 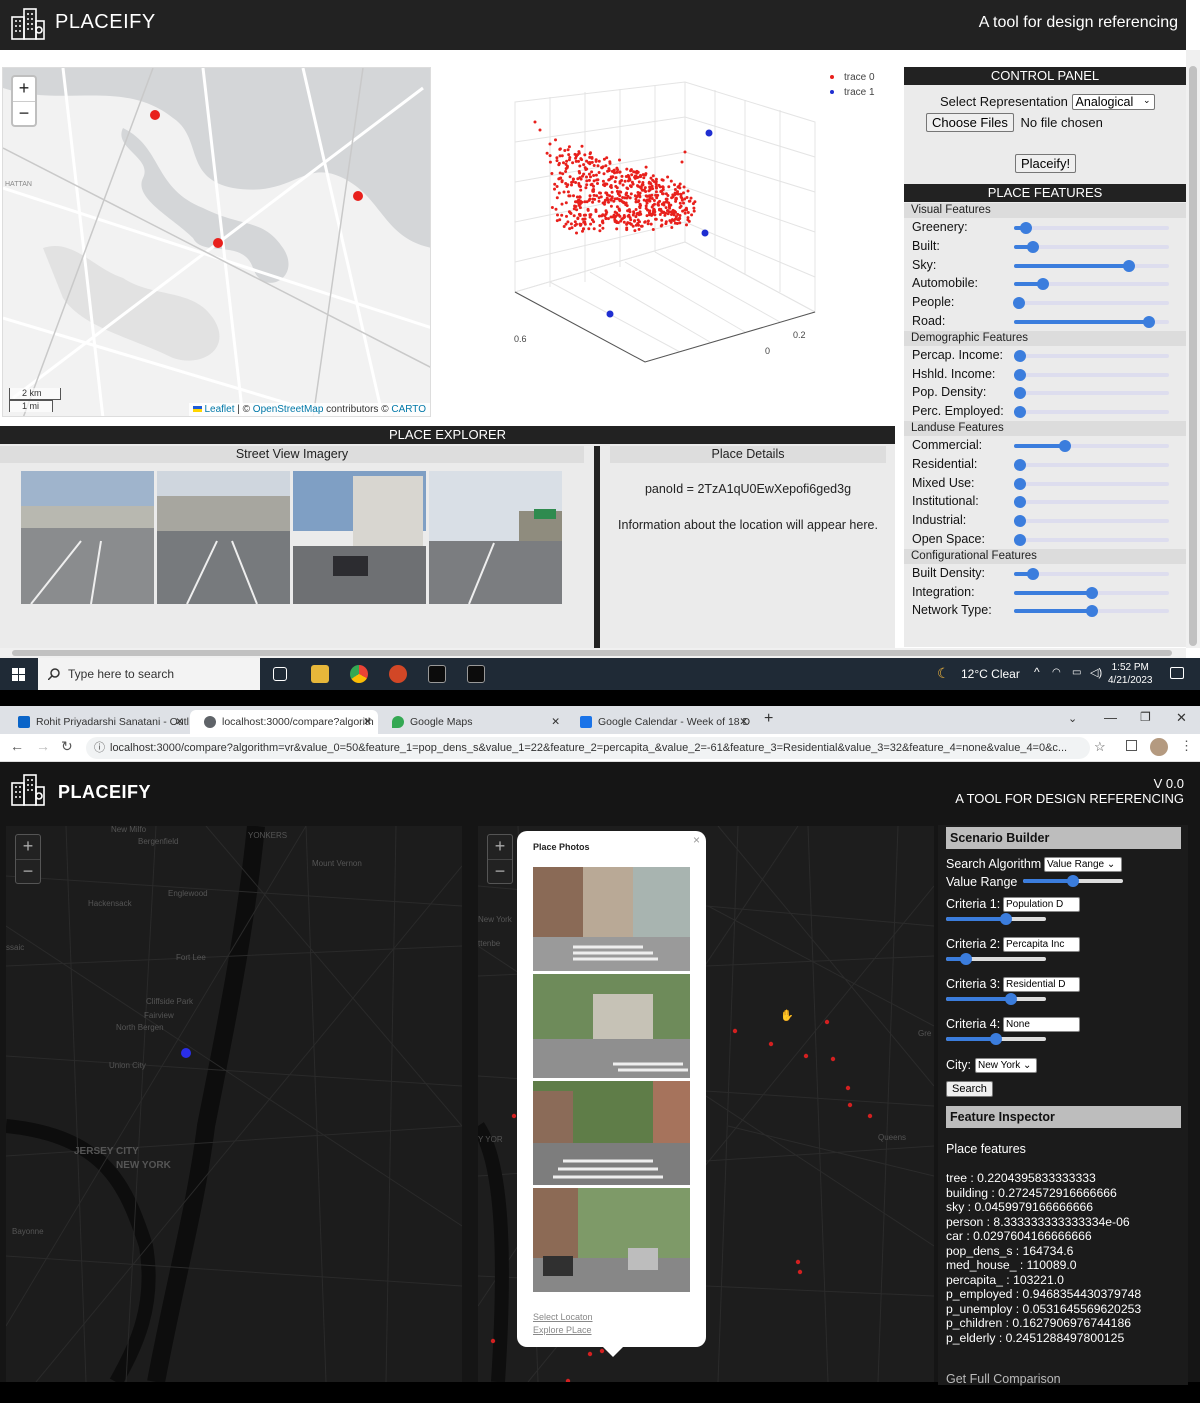 What do you see at coordinates (280, 674) in the screenshot?
I see `task-view-icon` at bounding box center [280, 674].